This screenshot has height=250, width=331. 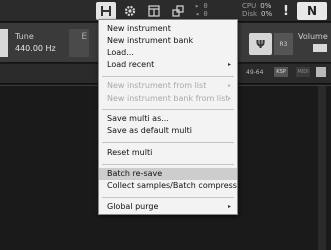 I want to click on disk-label: Disk, so click(x=250, y=14).